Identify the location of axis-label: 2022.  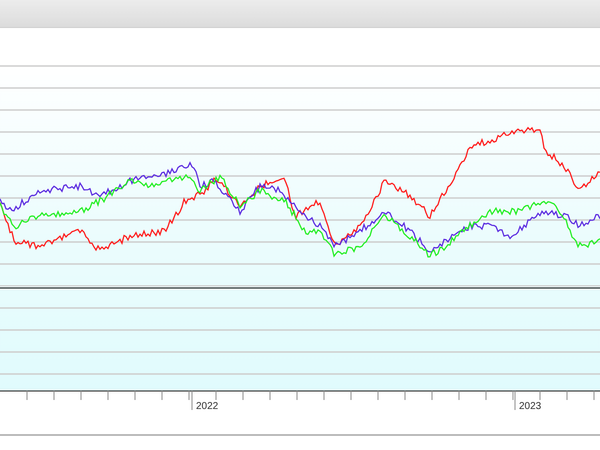
(207, 406).